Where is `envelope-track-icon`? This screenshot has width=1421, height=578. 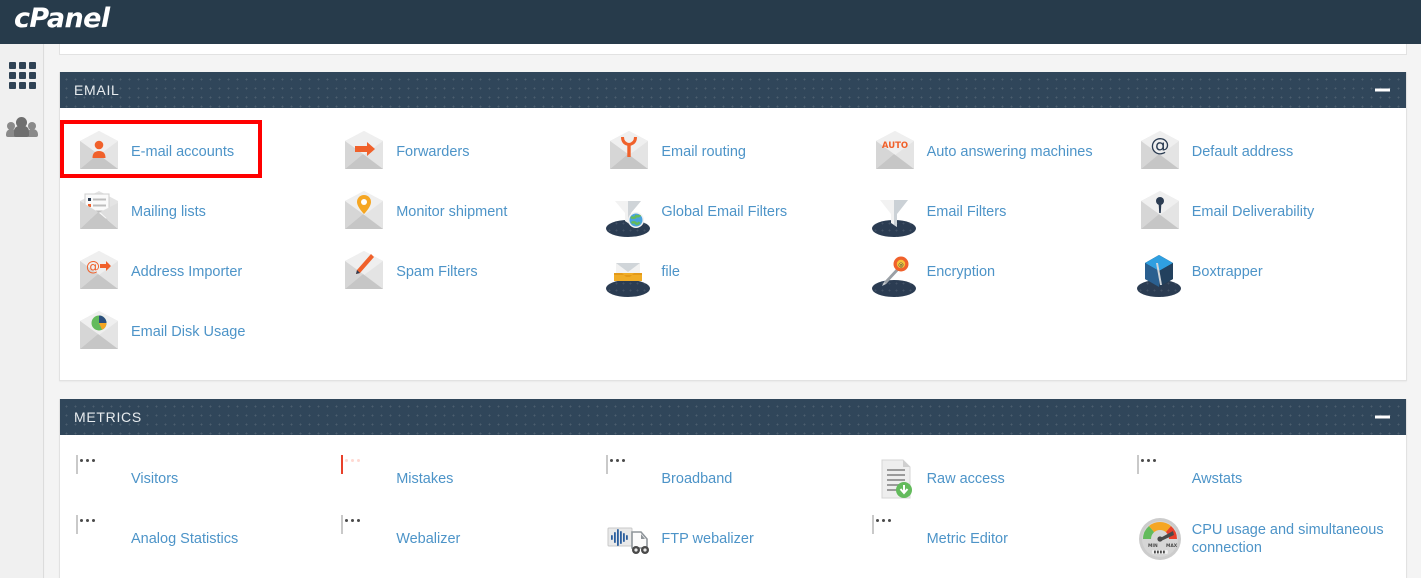 envelope-track-icon is located at coordinates (364, 212).